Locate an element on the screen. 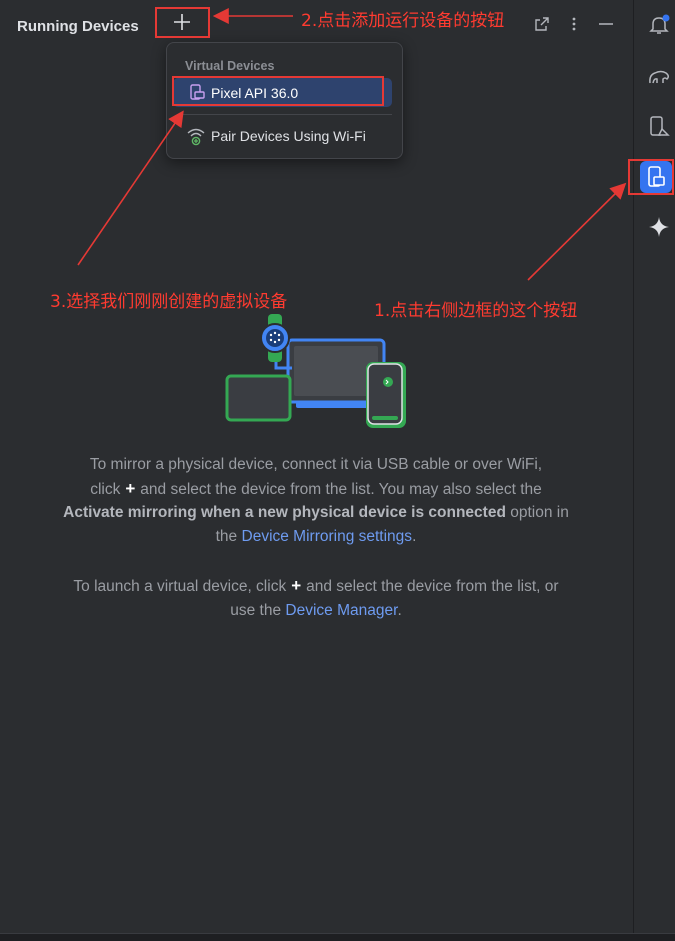 The height and width of the screenshot is (941, 675). device-manager-link: Device Manager is located at coordinates (341, 610).